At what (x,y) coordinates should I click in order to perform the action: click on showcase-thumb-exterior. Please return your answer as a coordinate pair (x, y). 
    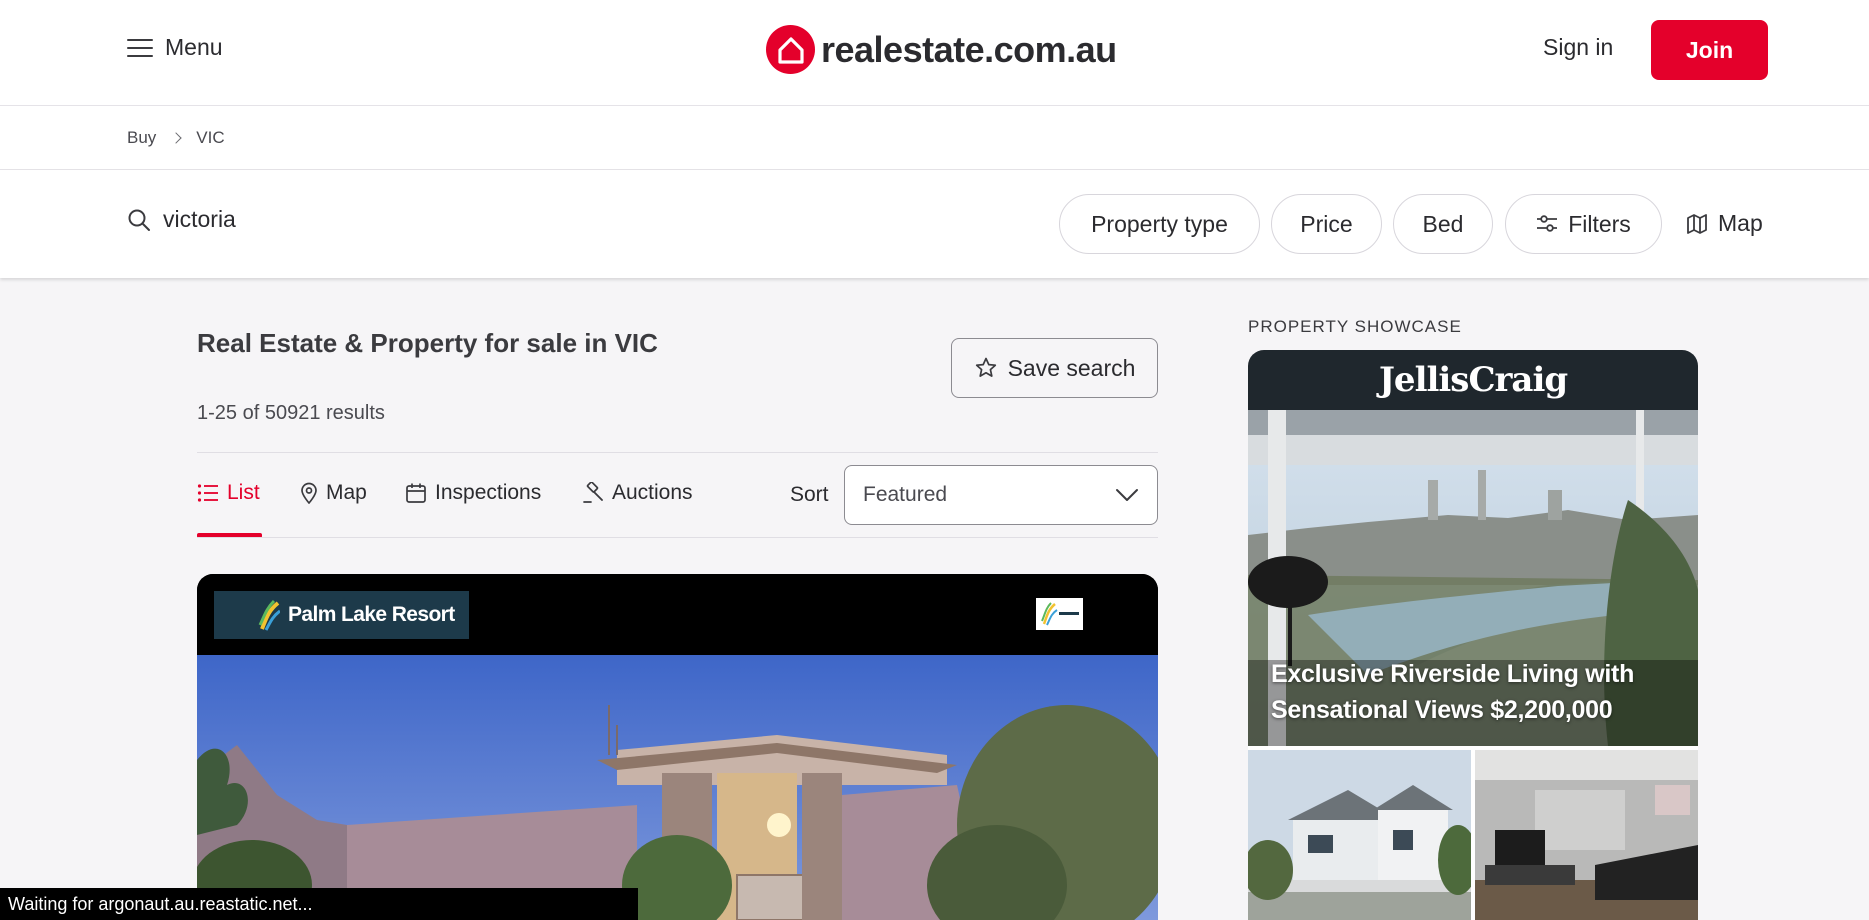
    Looking at the image, I should click on (1359, 835).